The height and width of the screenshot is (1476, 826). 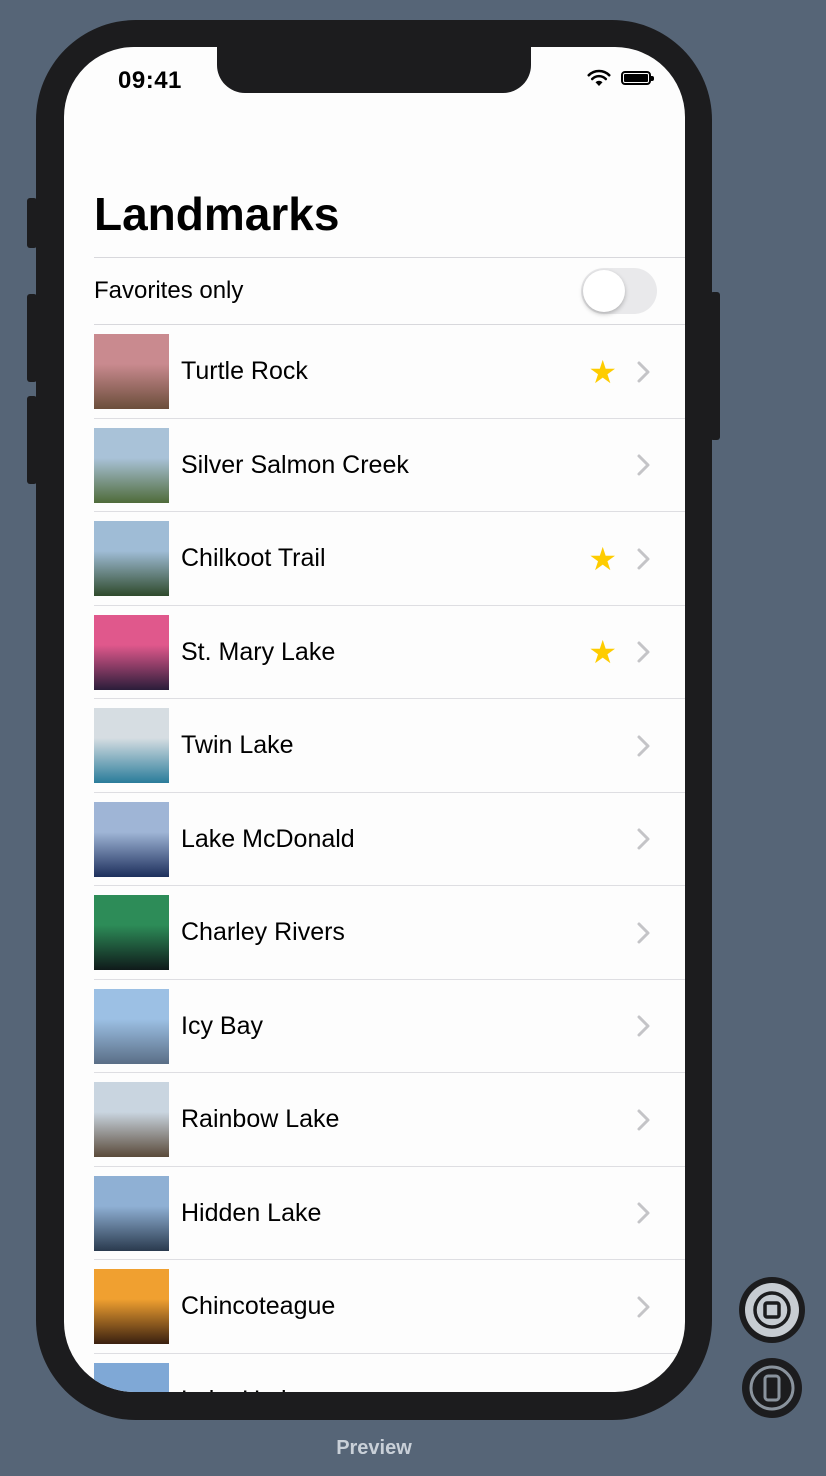 What do you see at coordinates (389, 653) in the screenshot?
I see `landmark-row: St. Mary Lake ★` at bounding box center [389, 653].